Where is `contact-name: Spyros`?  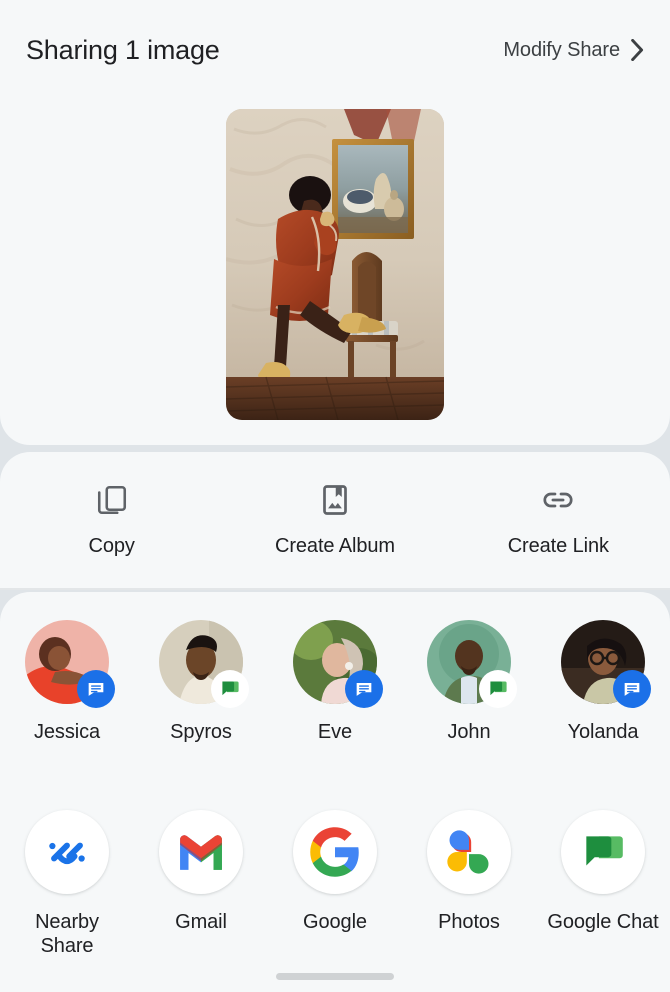 contact-name: Spyros is located at coordinates (201, 732).